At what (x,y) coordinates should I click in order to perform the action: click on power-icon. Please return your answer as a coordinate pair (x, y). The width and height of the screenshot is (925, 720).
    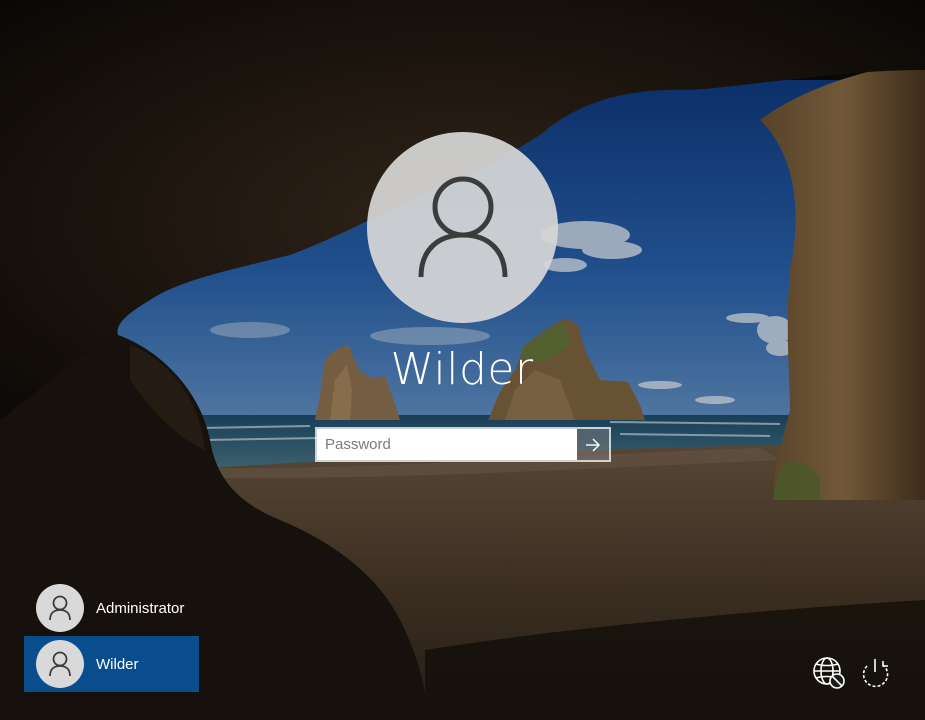
    Looking at the image, I should click on (875, 673).